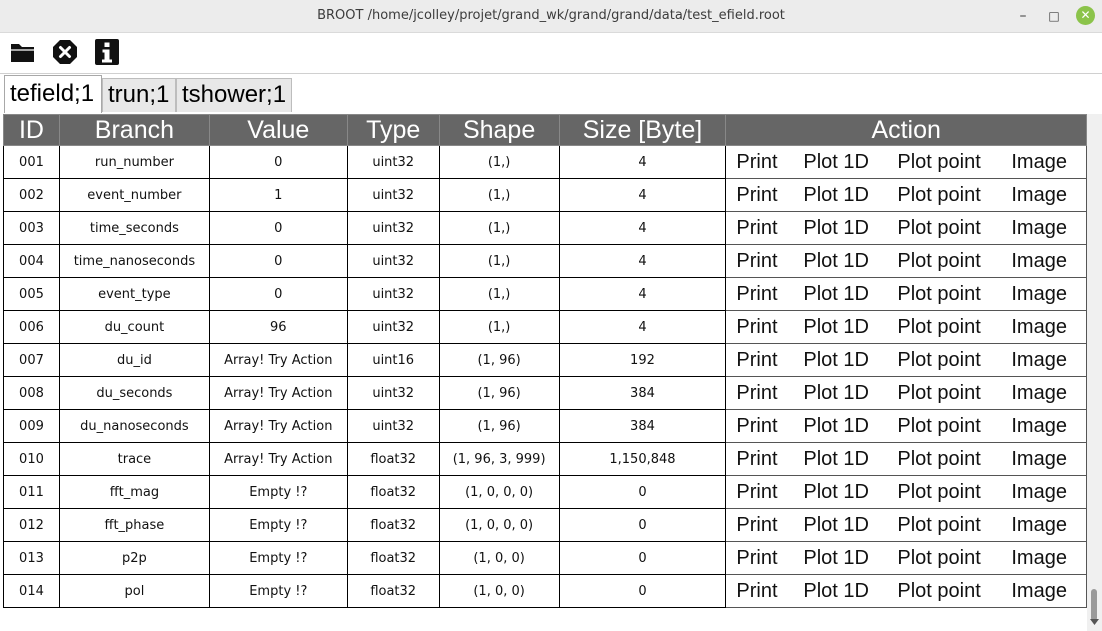 The height and width of the screenshot is (631, 1102). Describe the element at coordinates (278, 195) in the screenshot. I see `row-value: 1` at that location.